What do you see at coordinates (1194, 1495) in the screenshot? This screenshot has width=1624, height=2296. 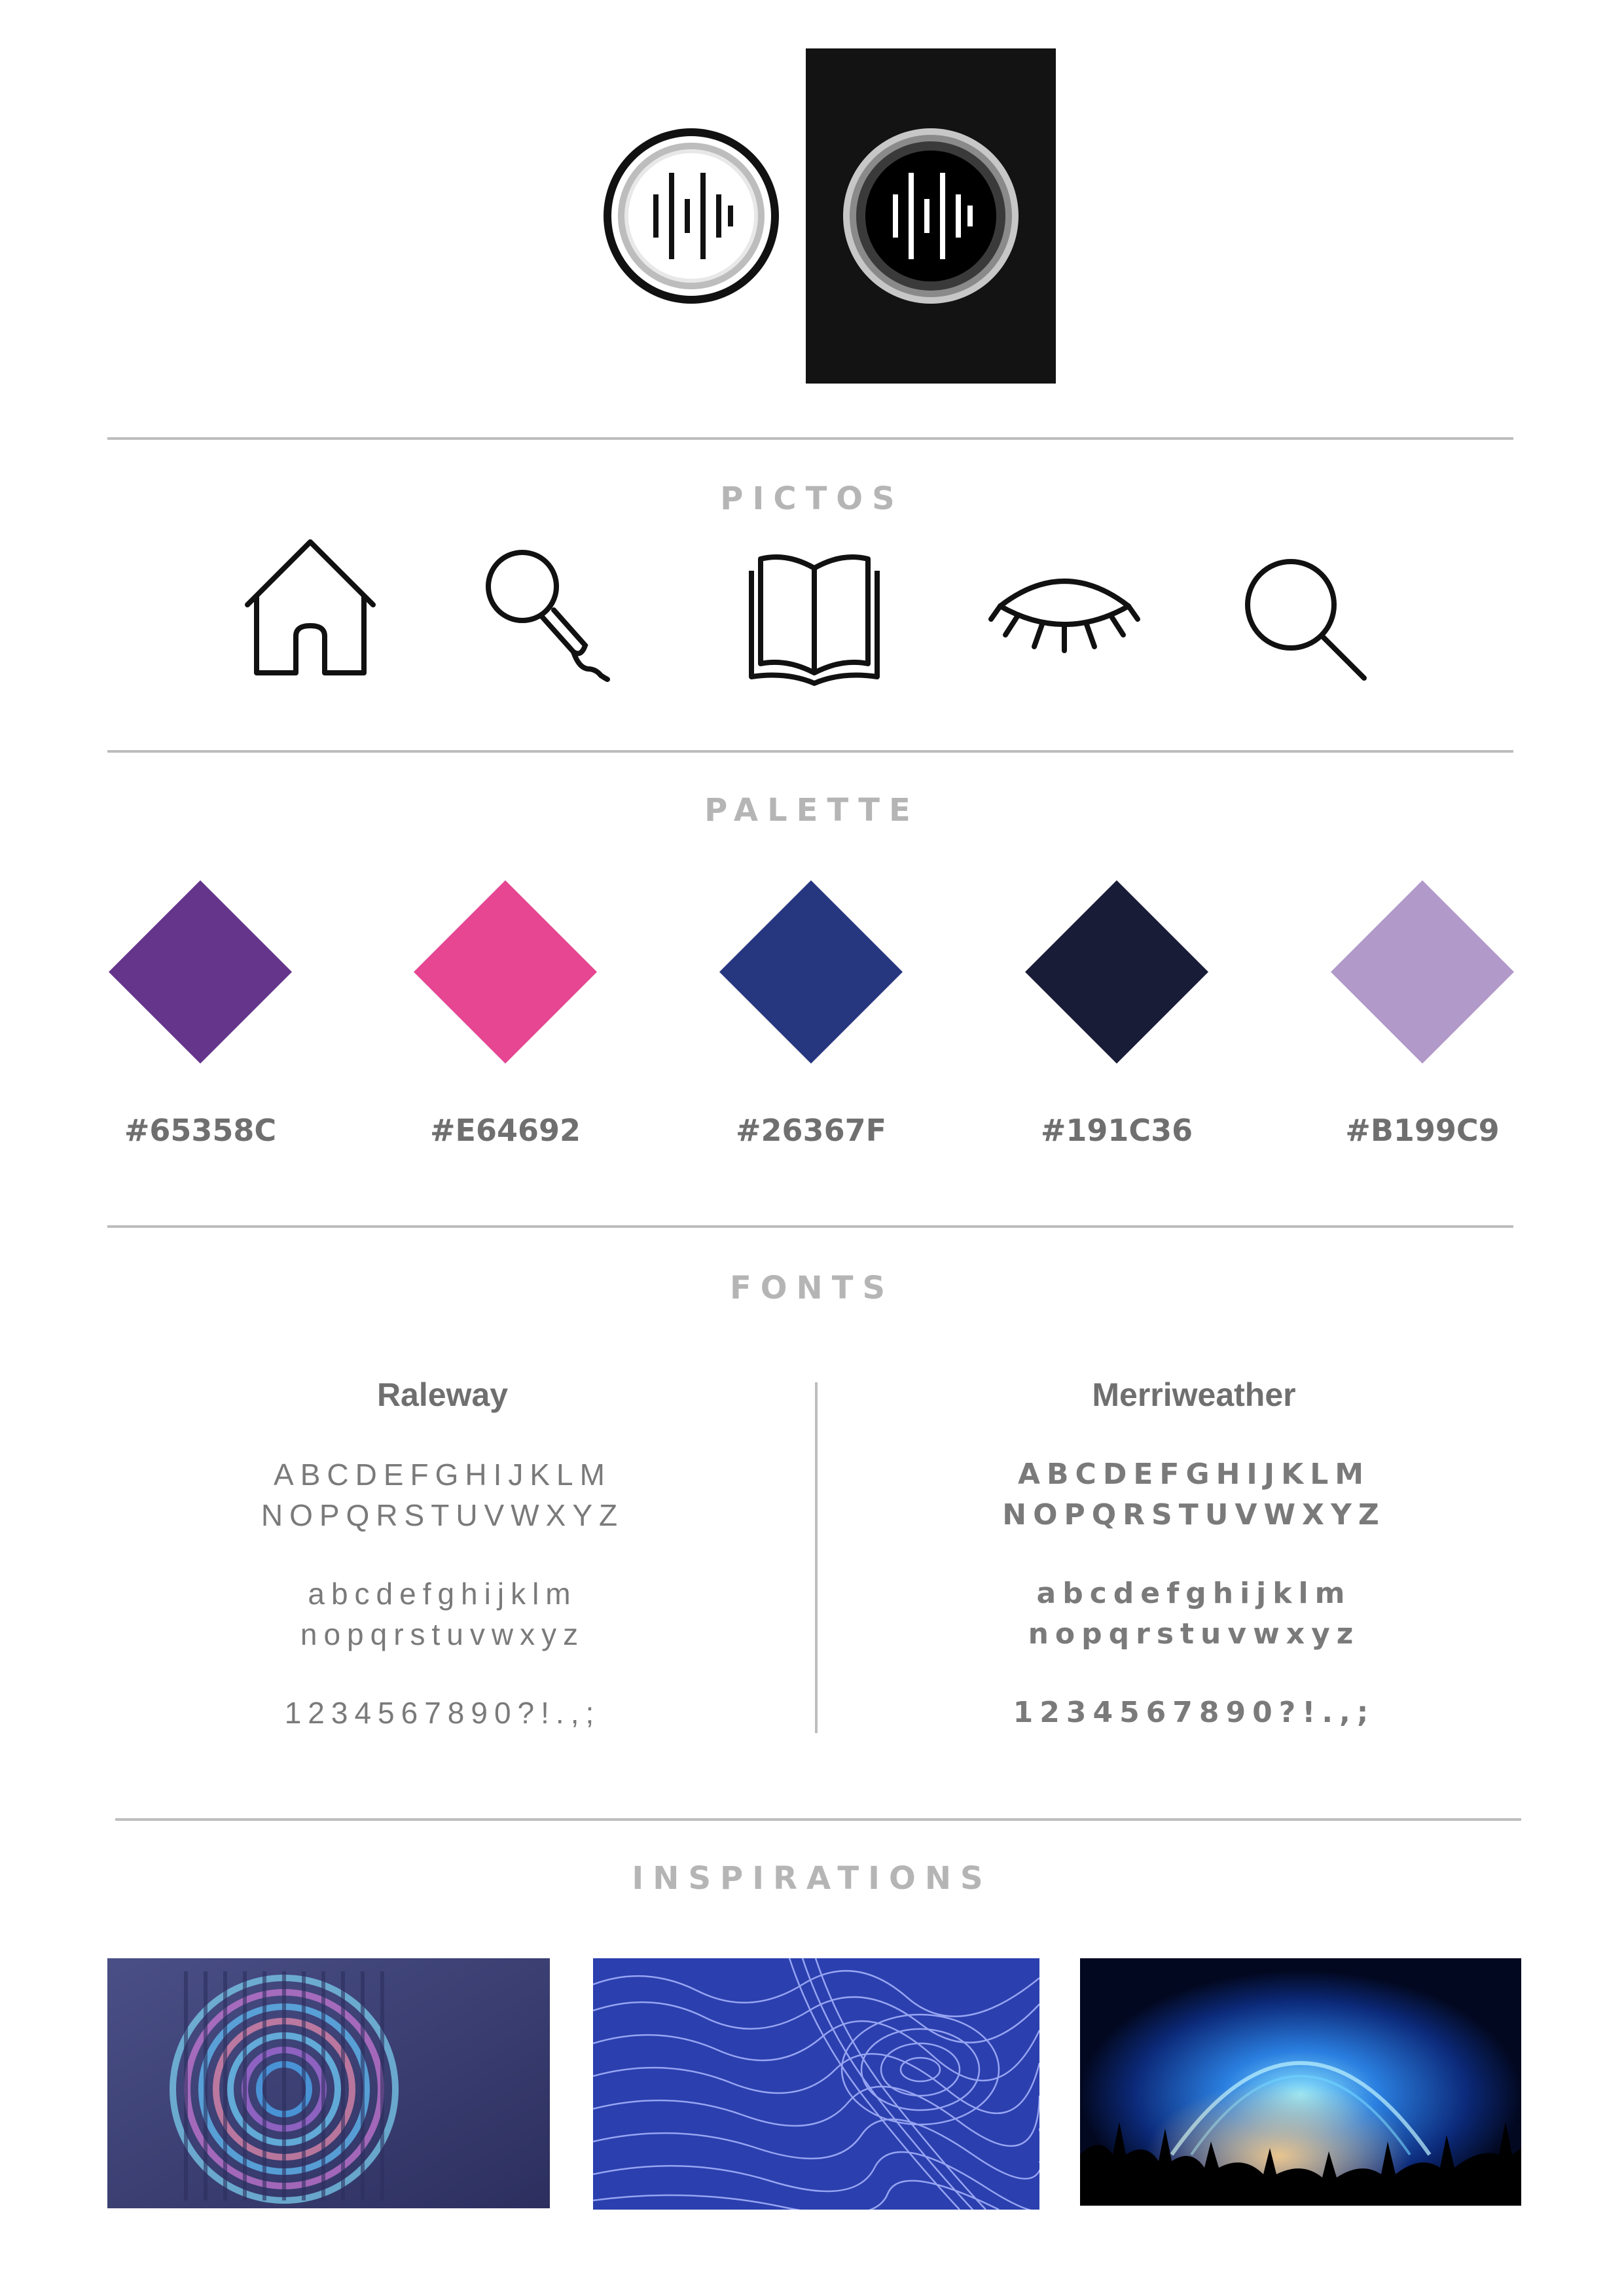 I see `merriweather-uppercase: ABCDEFGHIJKLM NOPQRSTUVWXYZ` at bounding box center [1194, 1495].